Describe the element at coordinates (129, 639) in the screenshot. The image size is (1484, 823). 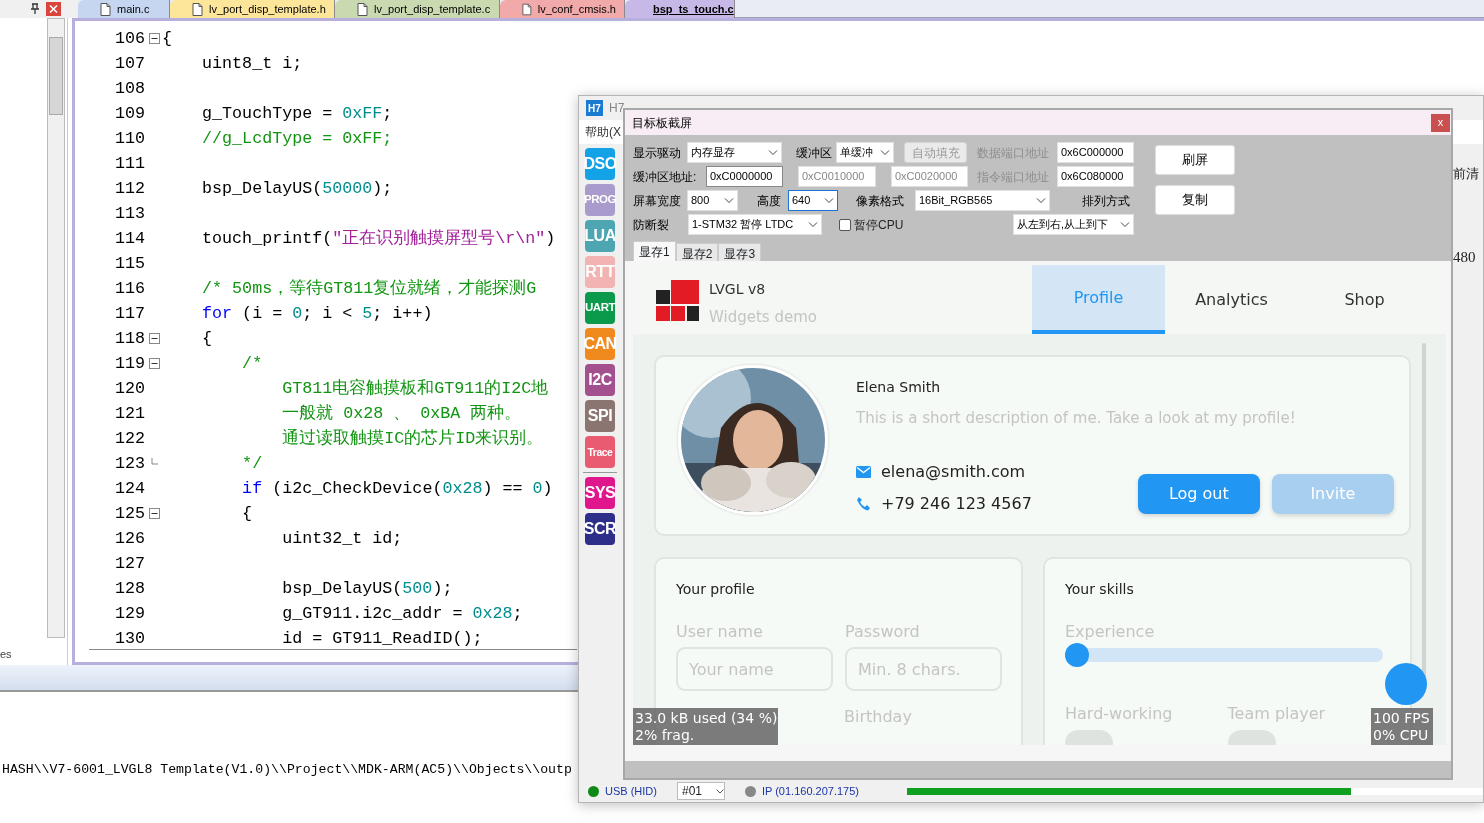
I see `line-number: 130` at that location.